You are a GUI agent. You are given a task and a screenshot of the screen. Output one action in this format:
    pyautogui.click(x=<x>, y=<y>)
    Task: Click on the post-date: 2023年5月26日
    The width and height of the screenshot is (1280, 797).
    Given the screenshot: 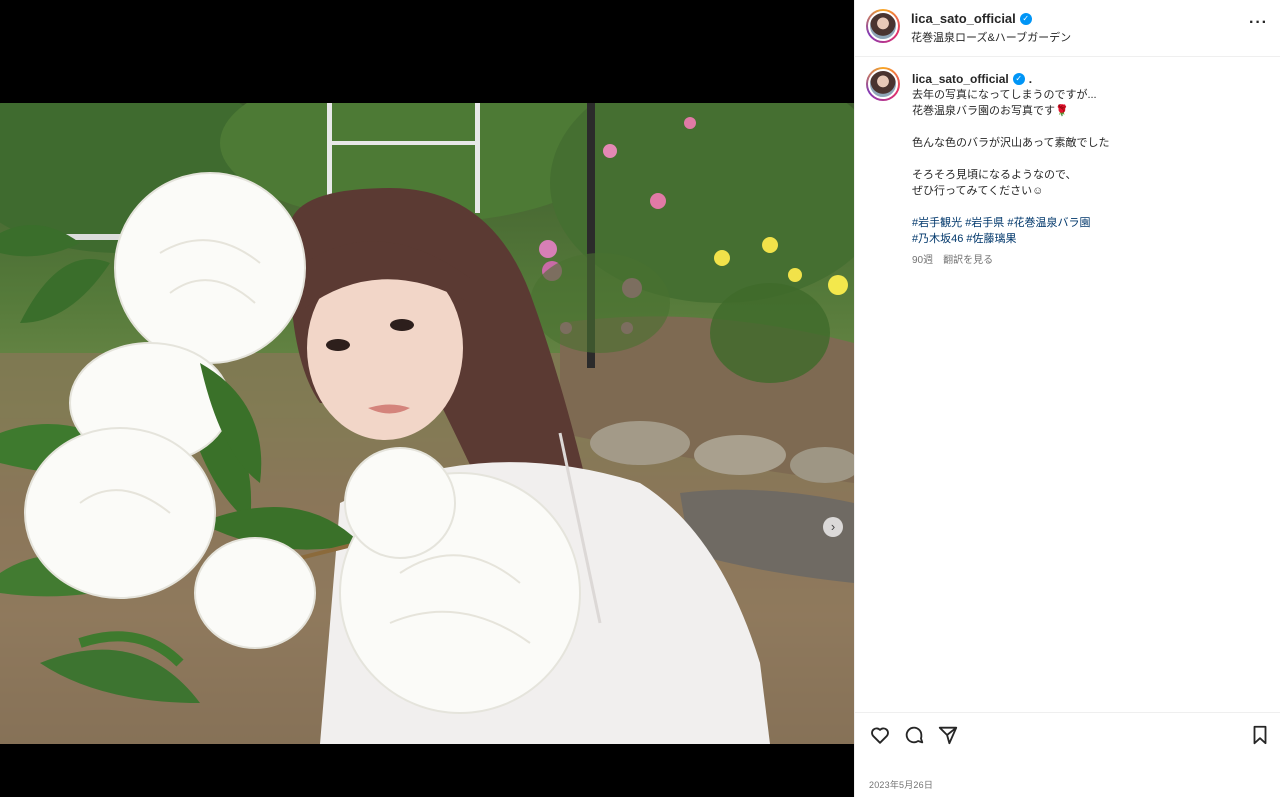 What is the action you would take?
    pyautogui.click(x=901, y=785)
    